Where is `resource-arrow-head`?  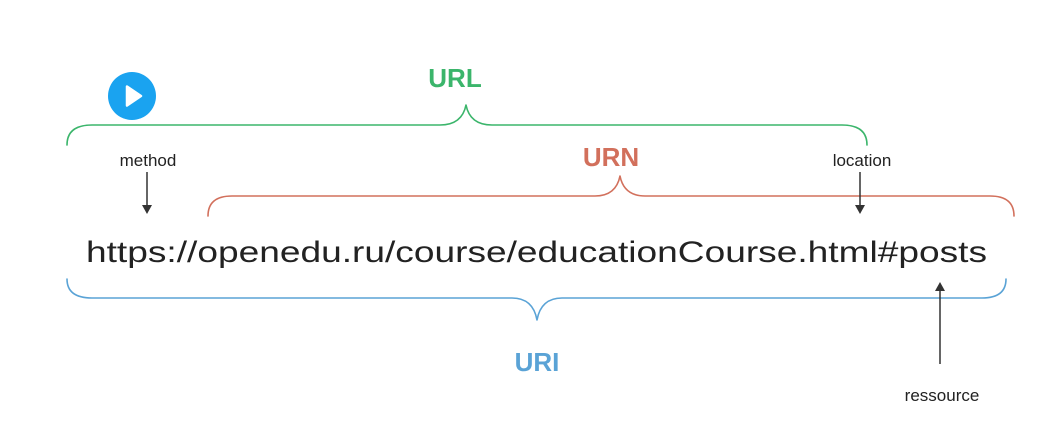
resource-arrow-head is located at coordinates (940, 286).